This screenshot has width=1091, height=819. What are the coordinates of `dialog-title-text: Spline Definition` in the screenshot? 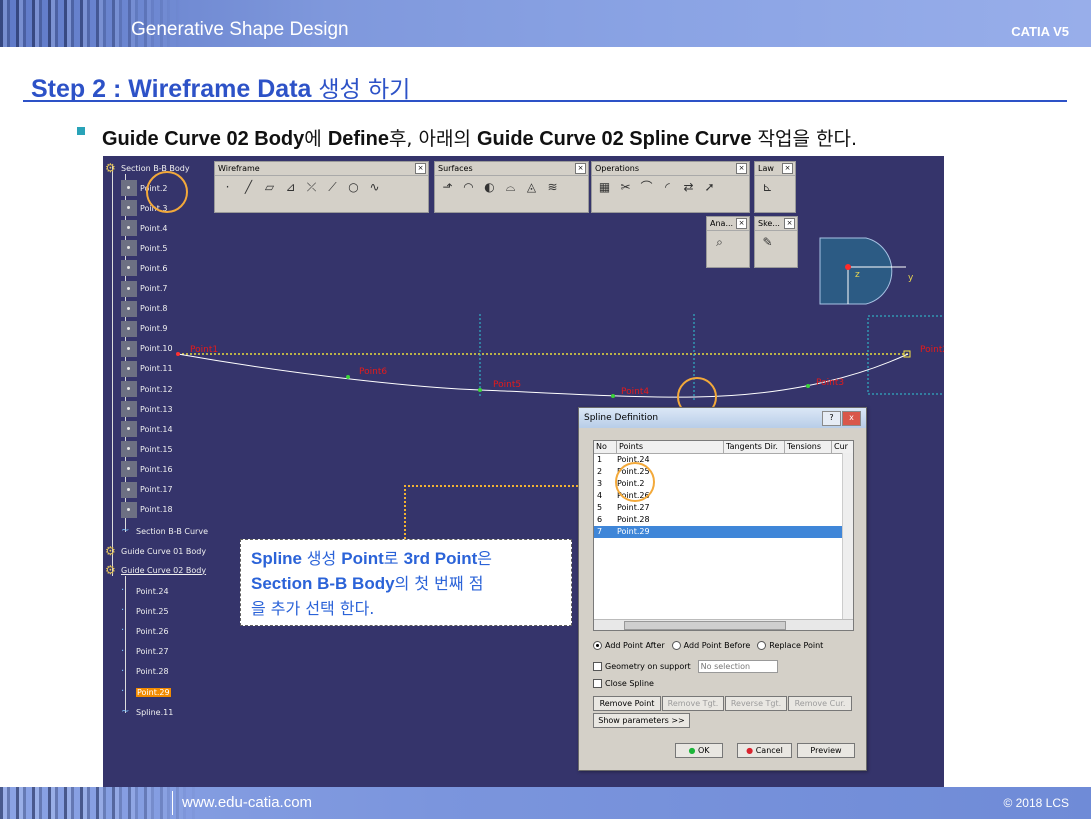 It's located at (621, 418).